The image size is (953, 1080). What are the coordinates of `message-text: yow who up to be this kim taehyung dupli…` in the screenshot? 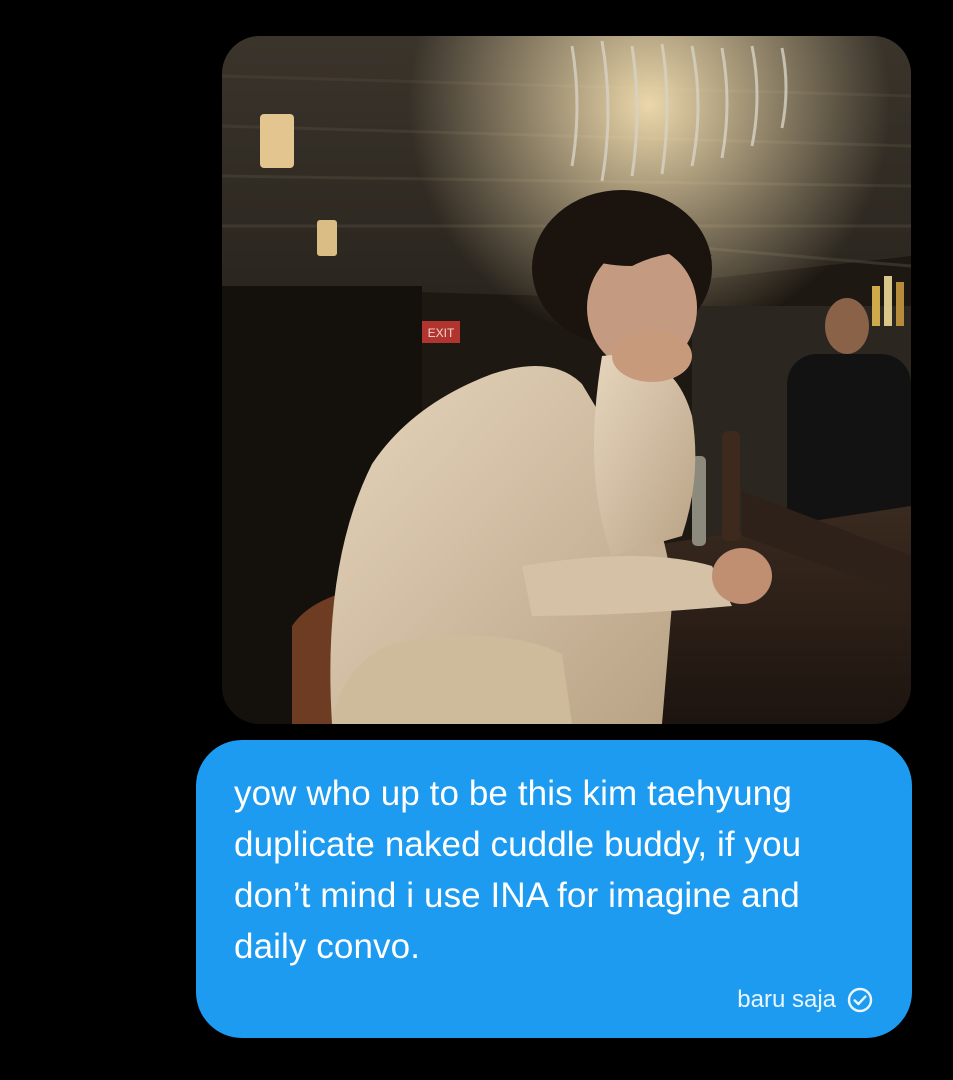 It's located at (518, 870).